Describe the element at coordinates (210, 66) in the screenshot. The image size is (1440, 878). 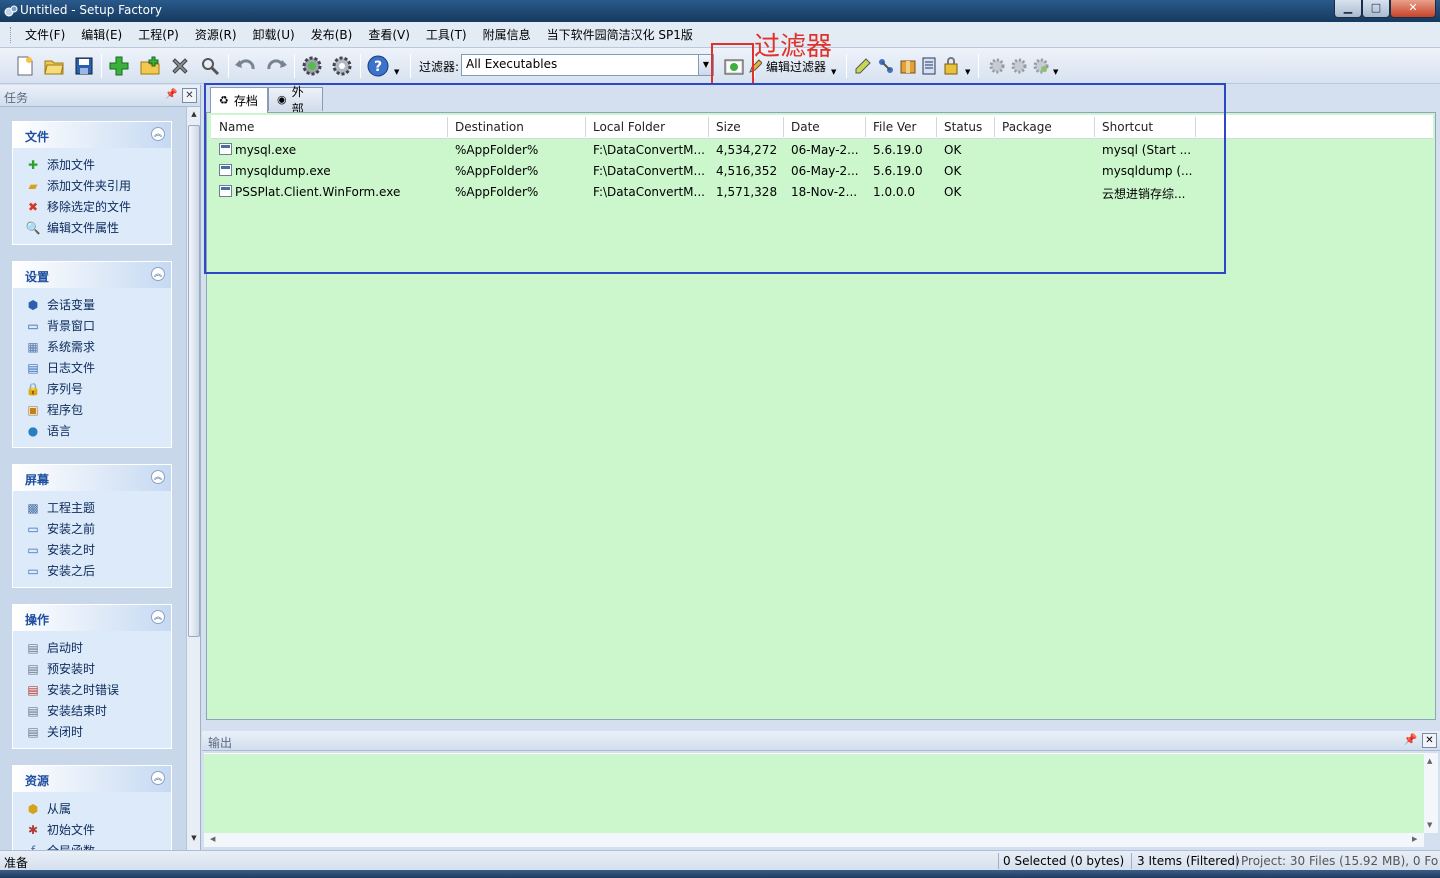
I see `search-icon` at that location.